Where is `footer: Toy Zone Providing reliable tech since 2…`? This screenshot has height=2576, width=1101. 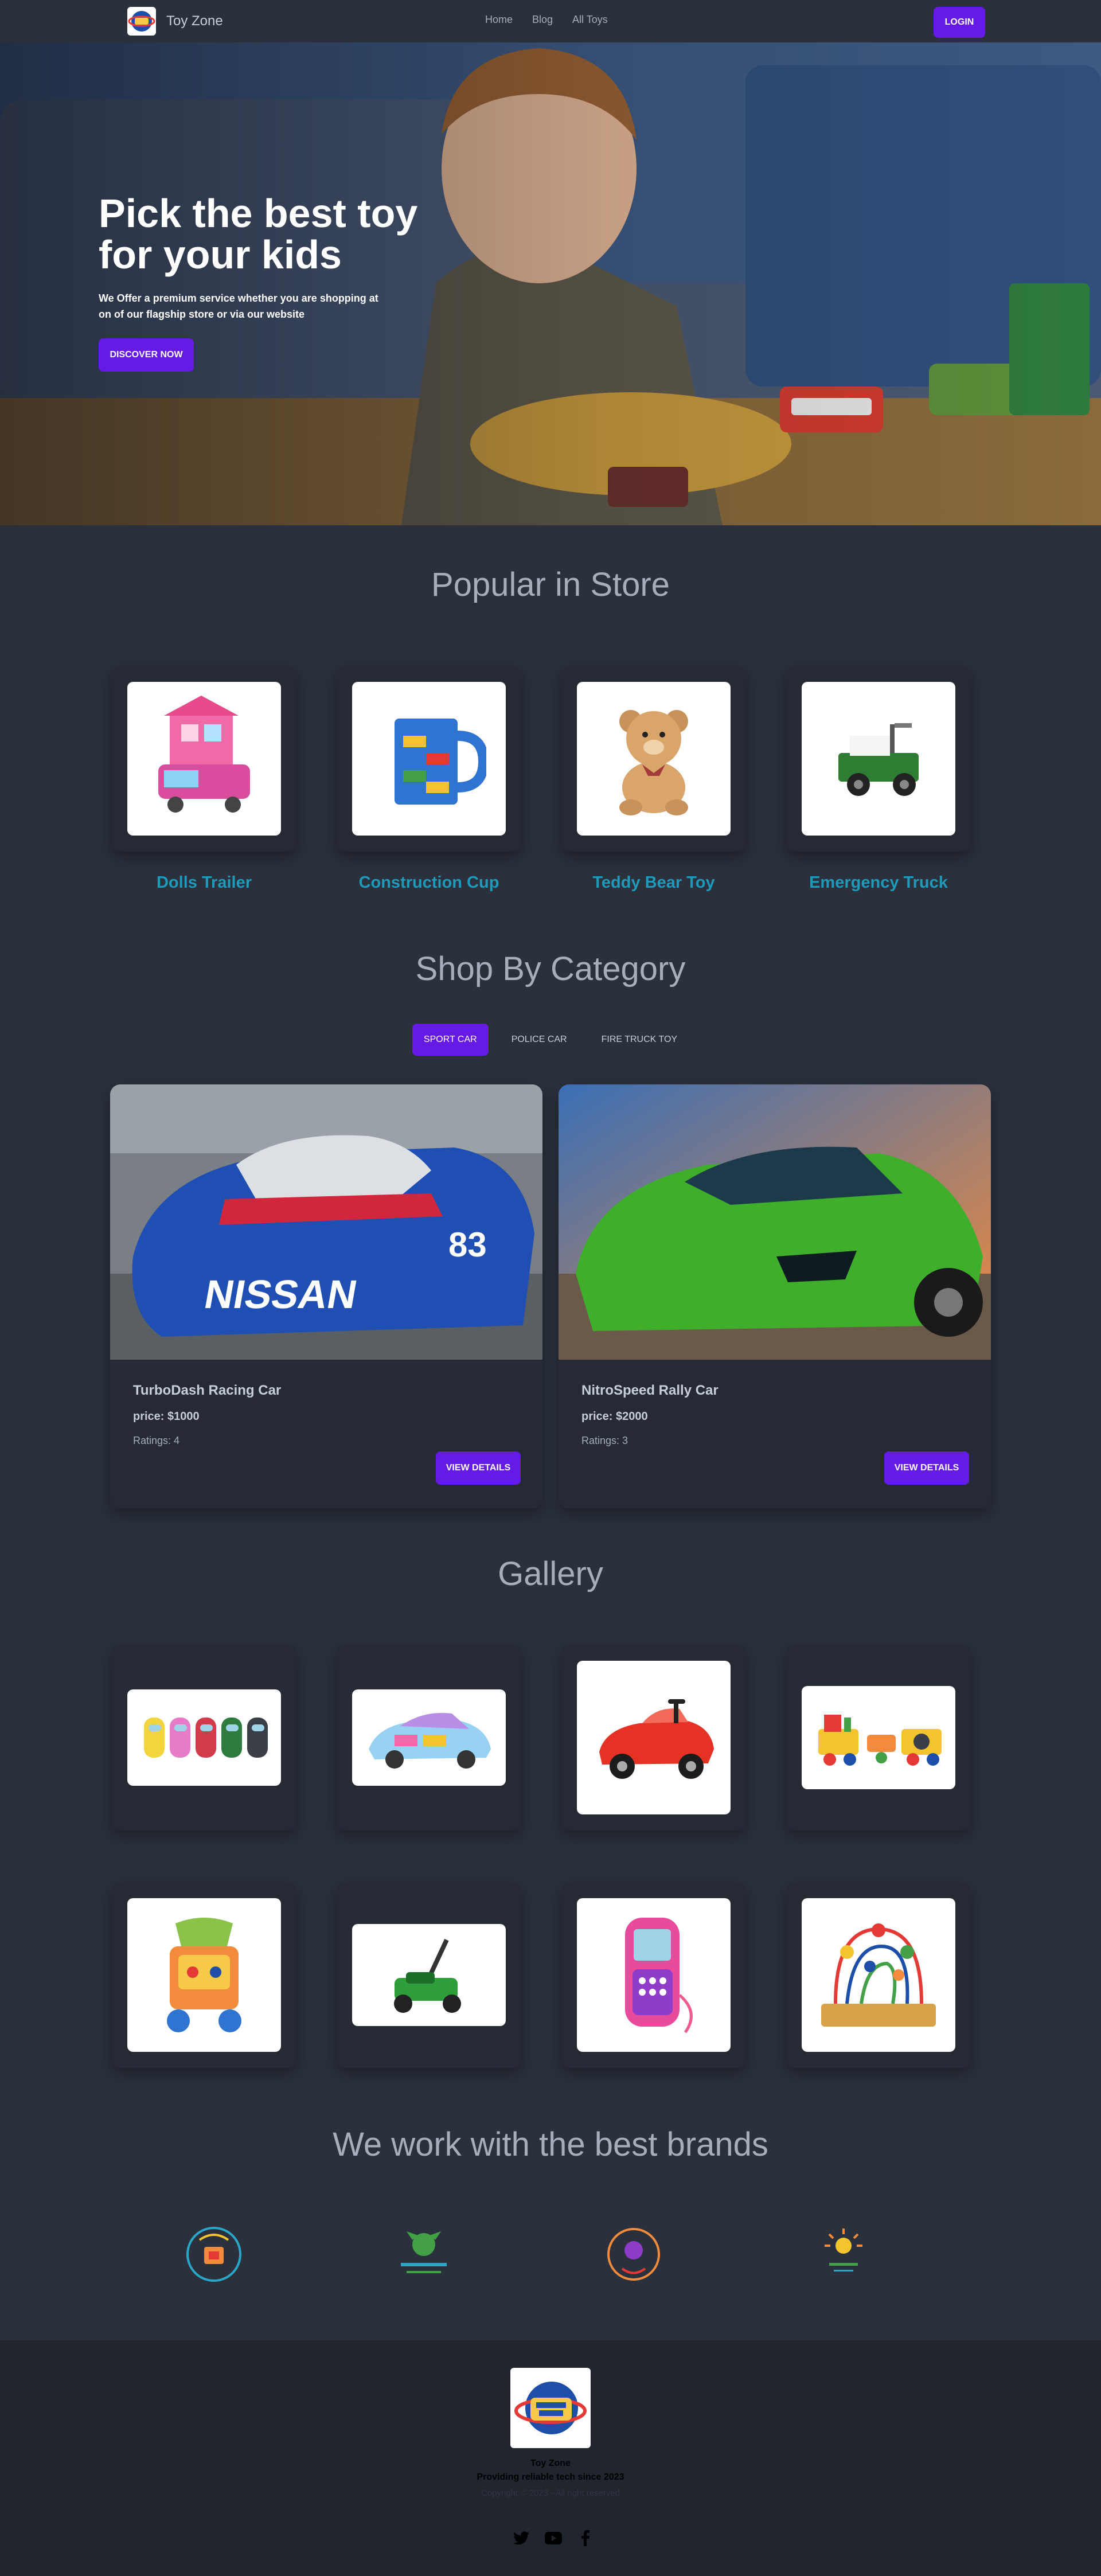
footer: Toy Zone Providing reliable tech since 2… is located at coordinates (550, 2458).